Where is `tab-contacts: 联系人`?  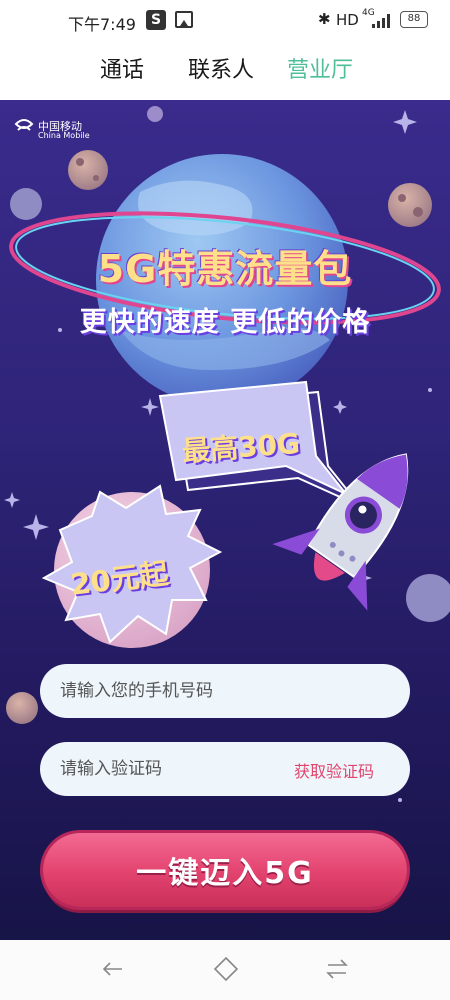
tab-contacts: 联系人 is located at coordinates (221, 68).